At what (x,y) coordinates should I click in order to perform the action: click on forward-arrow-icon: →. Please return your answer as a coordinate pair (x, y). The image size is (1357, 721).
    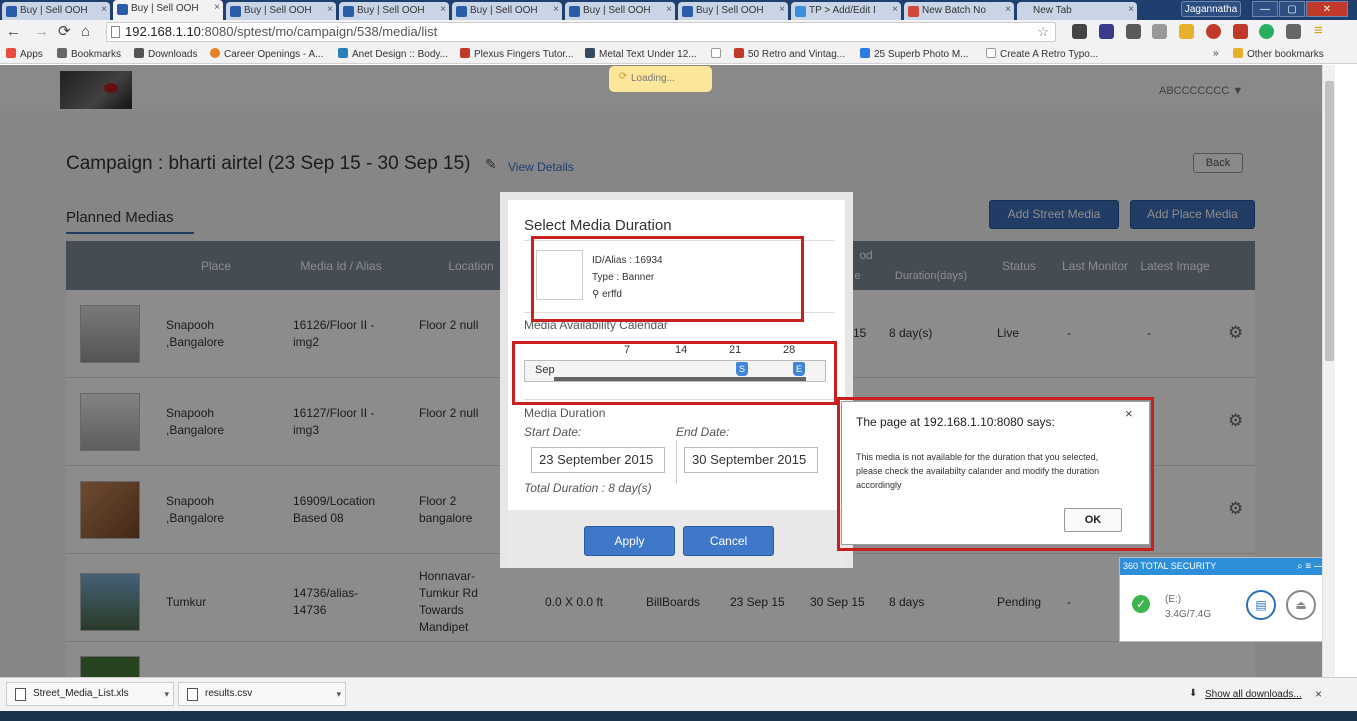
    Looking at the image, I should click on (41, 32).